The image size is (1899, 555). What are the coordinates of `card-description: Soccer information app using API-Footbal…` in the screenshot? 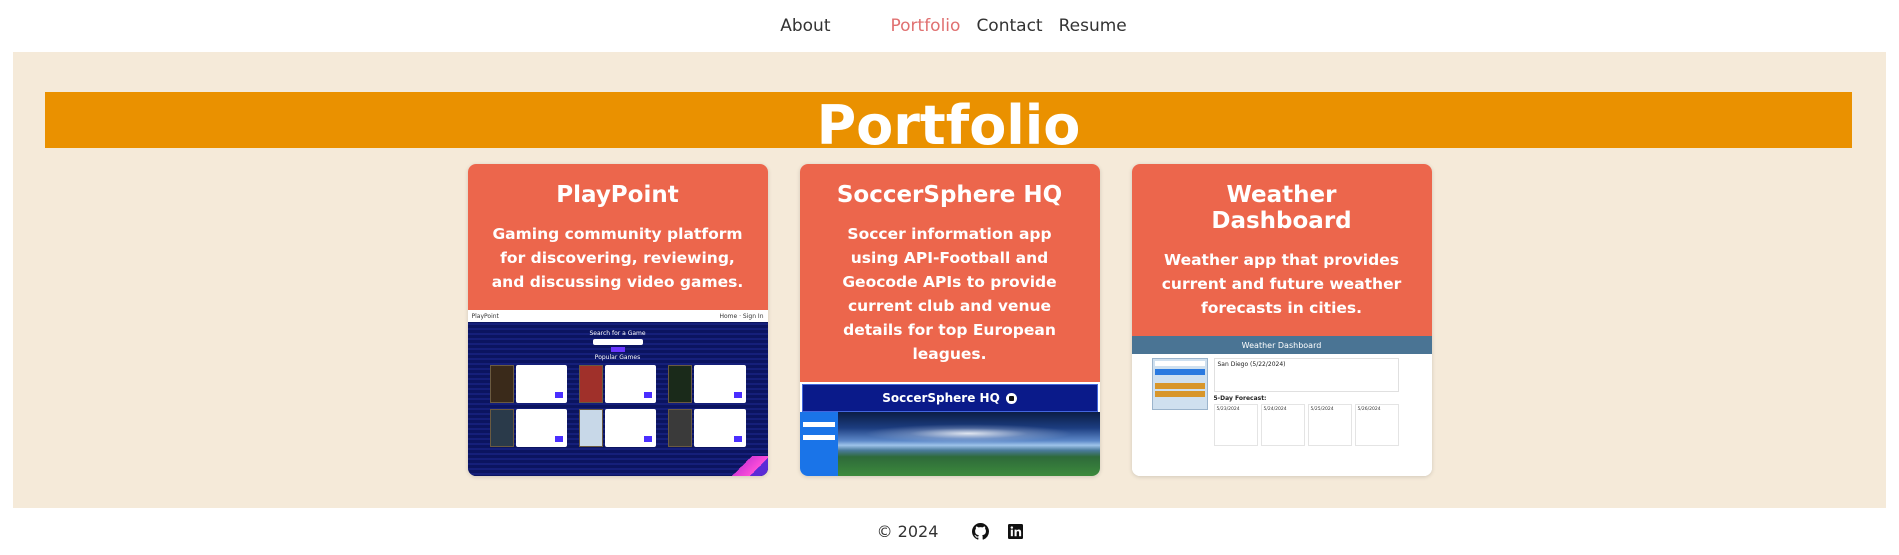 It's located at (949, 294).